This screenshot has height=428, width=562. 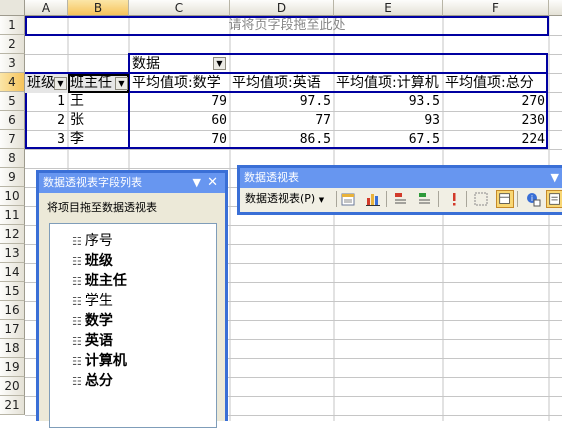 What do you see at coordinates (92, 182) in the screenshot?
I see `field-list-title: 数据透视表字段列表` at bounding box center [92, 182].